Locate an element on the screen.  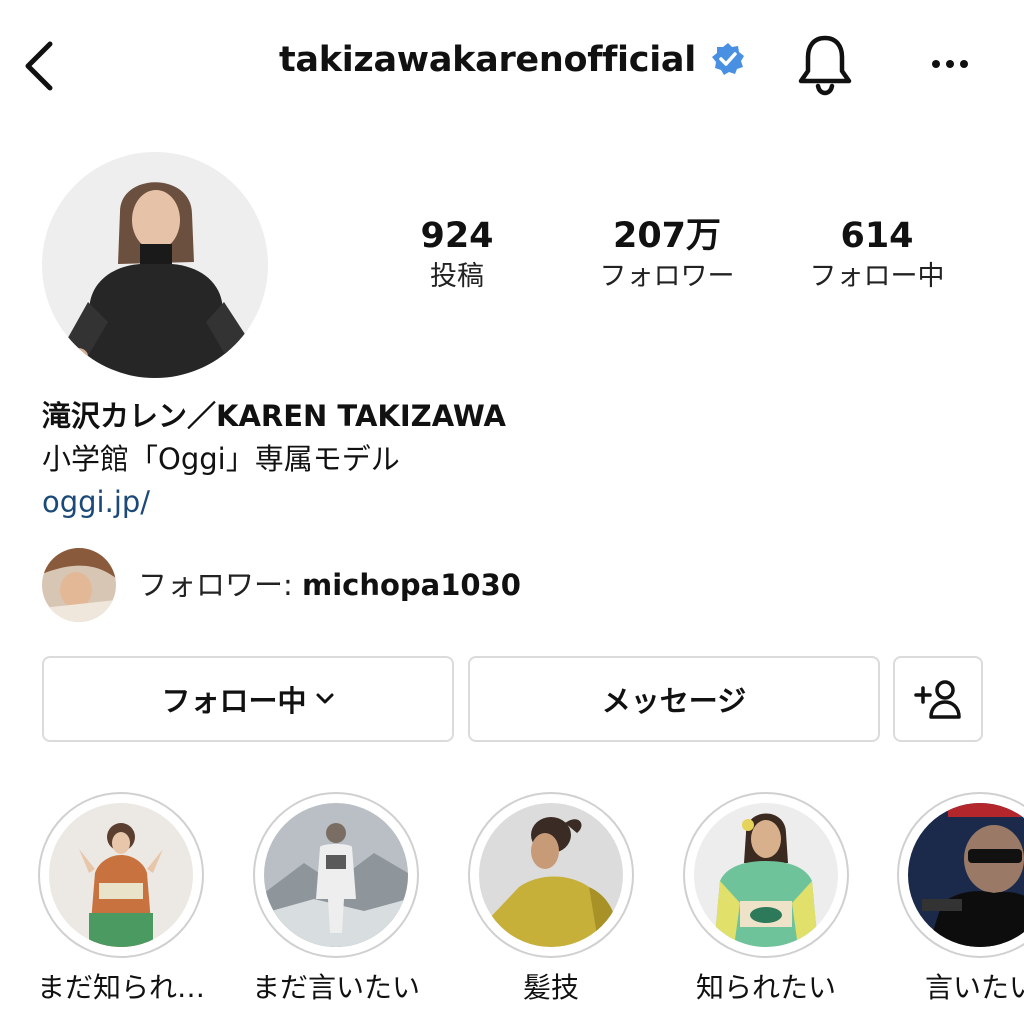
profile-avatar is located at coordinates (155, 265).